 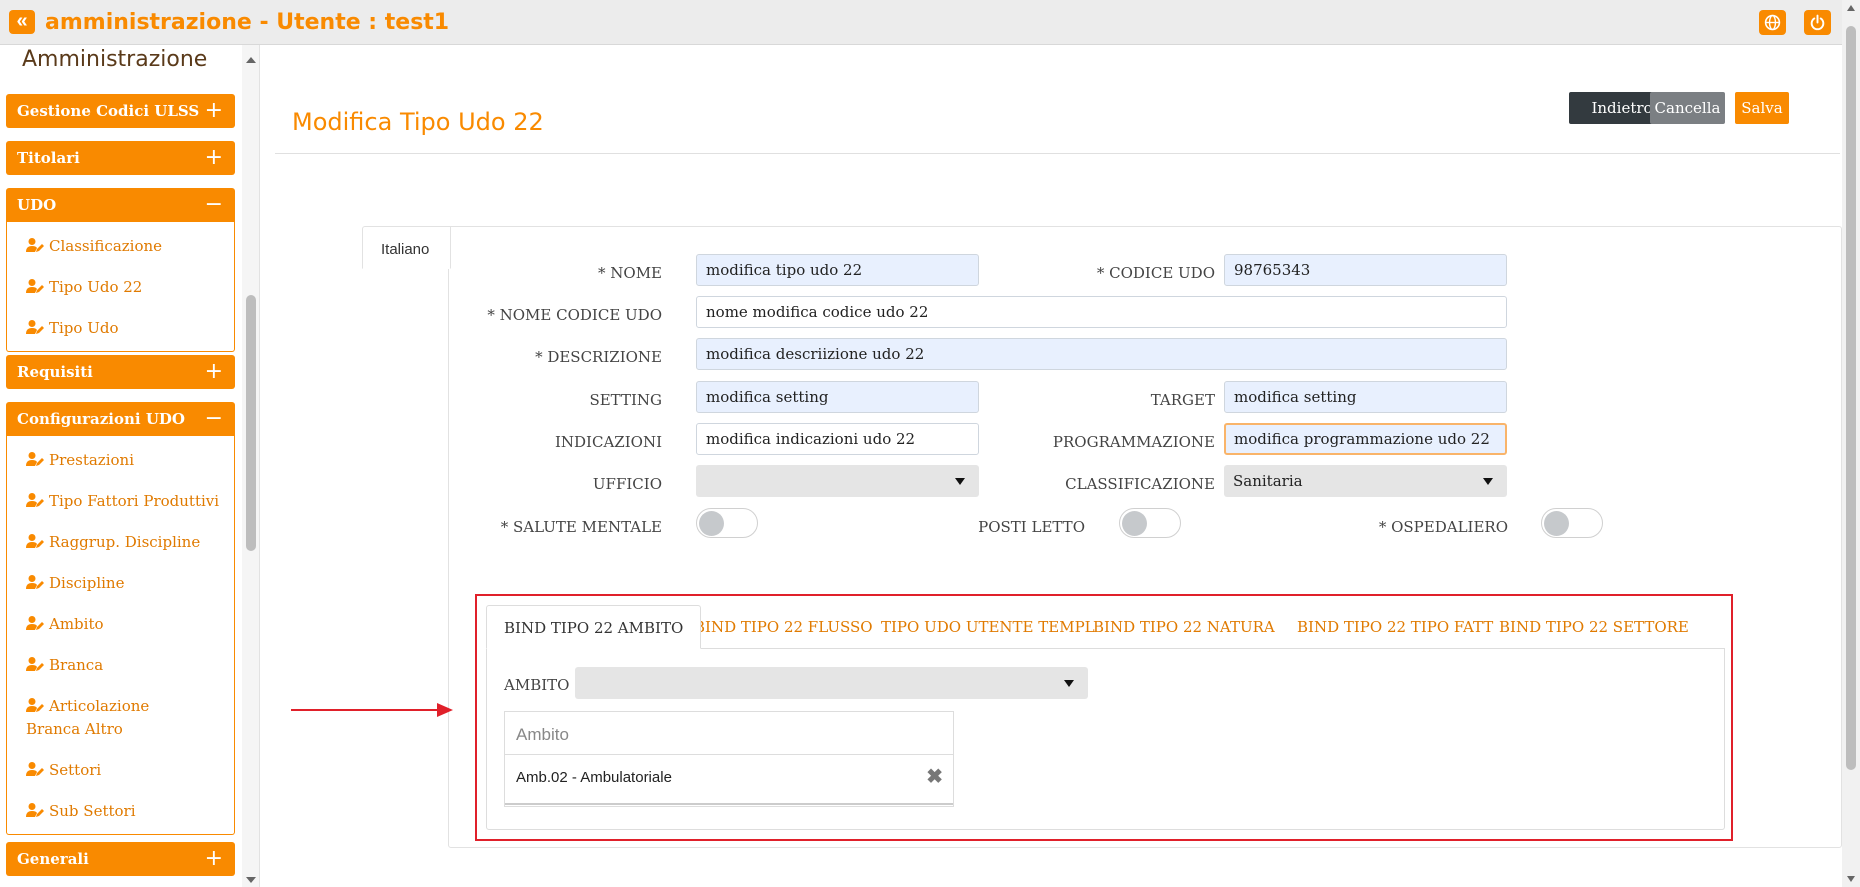 I want to click on sidebar-item-tipo-udo-22: Tipo Udo 22, so click(x=120, y=287).